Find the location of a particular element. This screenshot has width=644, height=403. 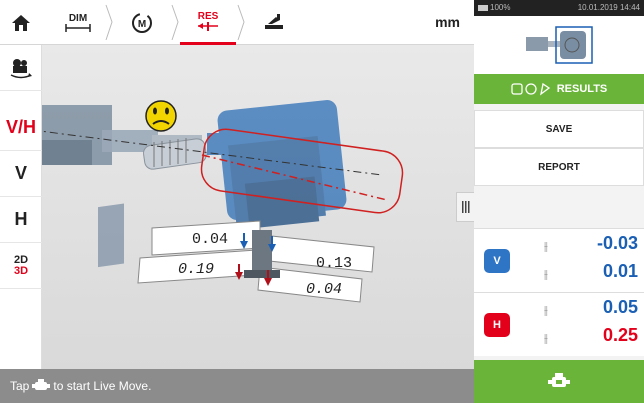

coupling-value-top-left: 0.04 is located at coordinates (210, 239).